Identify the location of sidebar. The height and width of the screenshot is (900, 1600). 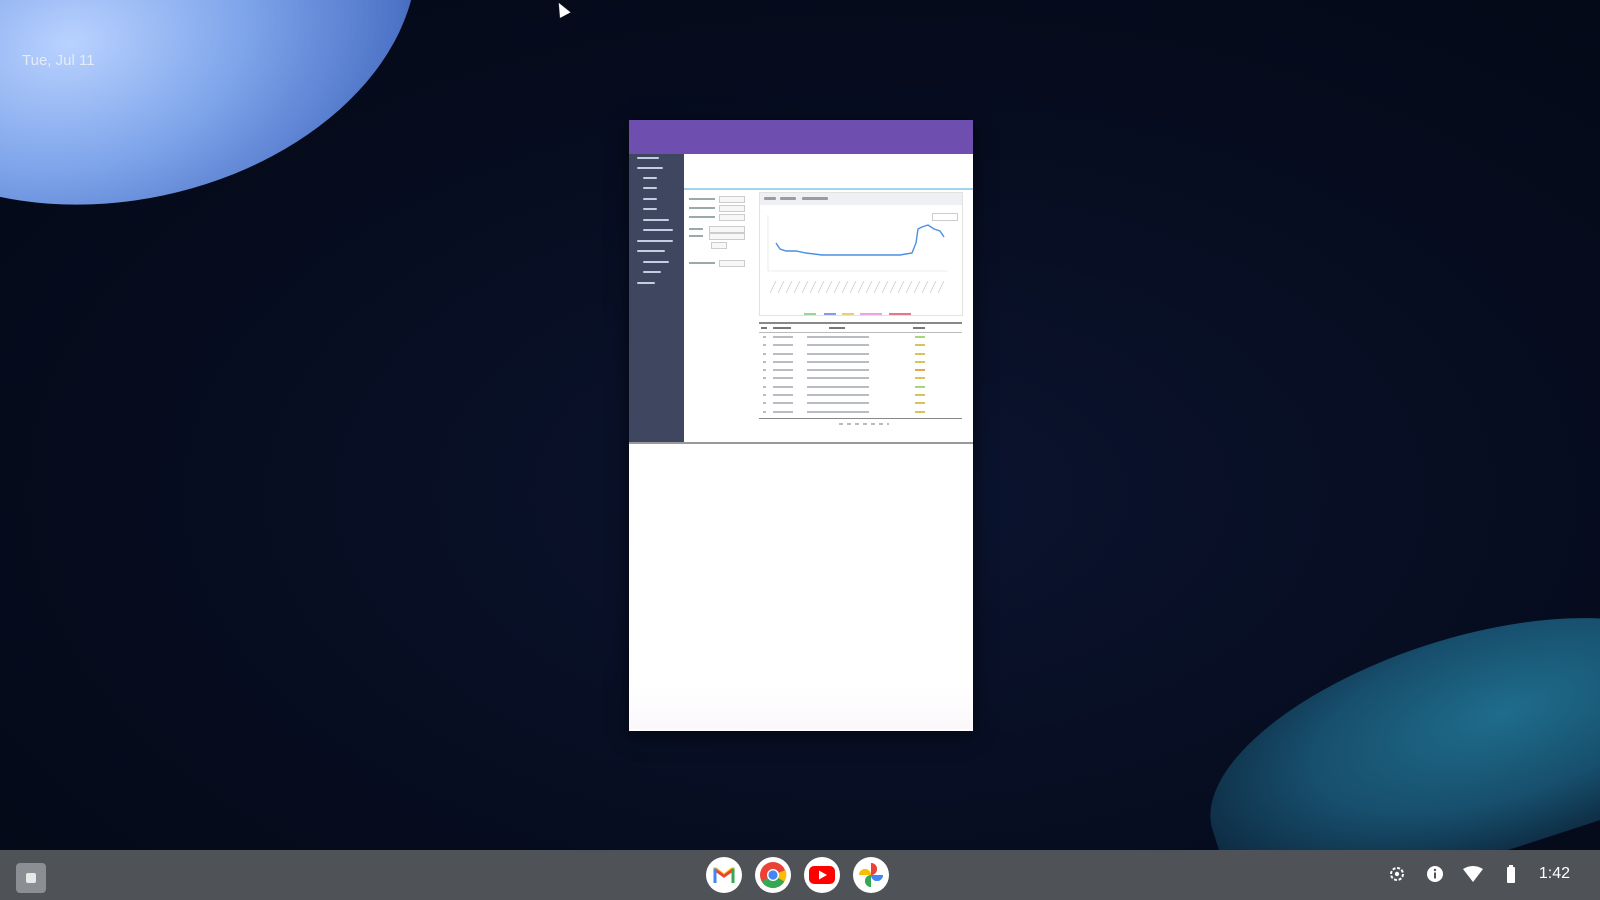
(656, 298).